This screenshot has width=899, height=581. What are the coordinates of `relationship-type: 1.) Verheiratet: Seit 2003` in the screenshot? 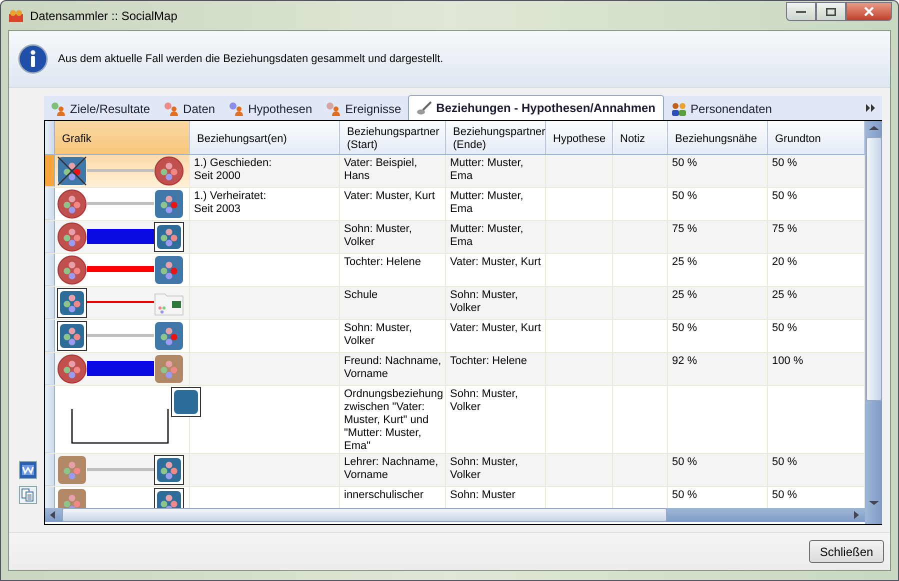 It's located at (230, 202).